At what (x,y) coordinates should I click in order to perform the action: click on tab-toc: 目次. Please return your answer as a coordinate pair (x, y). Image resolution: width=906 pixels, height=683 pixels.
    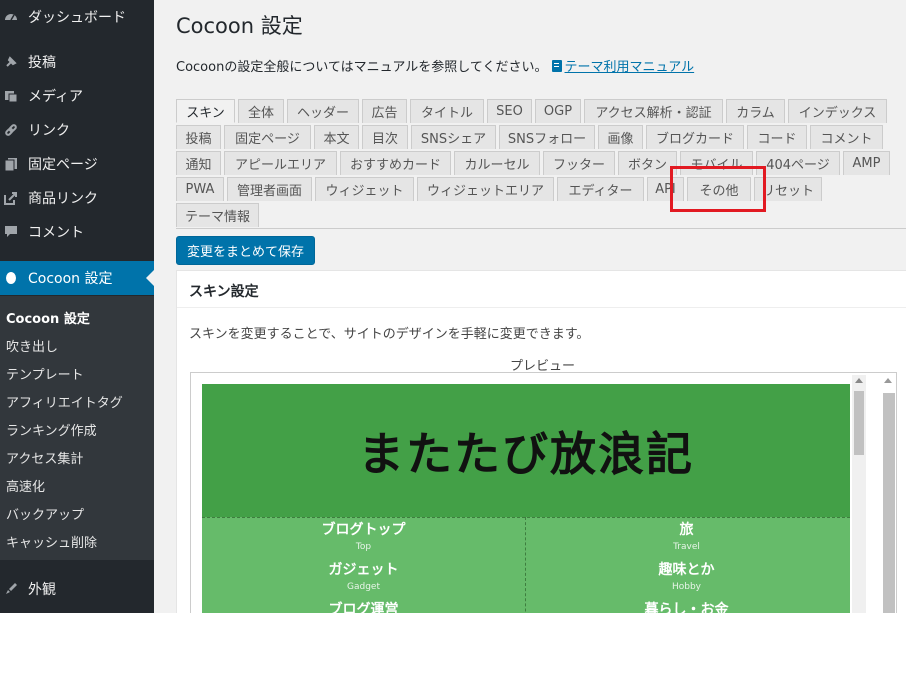
    Looking at the image, I should click on (385, 137).